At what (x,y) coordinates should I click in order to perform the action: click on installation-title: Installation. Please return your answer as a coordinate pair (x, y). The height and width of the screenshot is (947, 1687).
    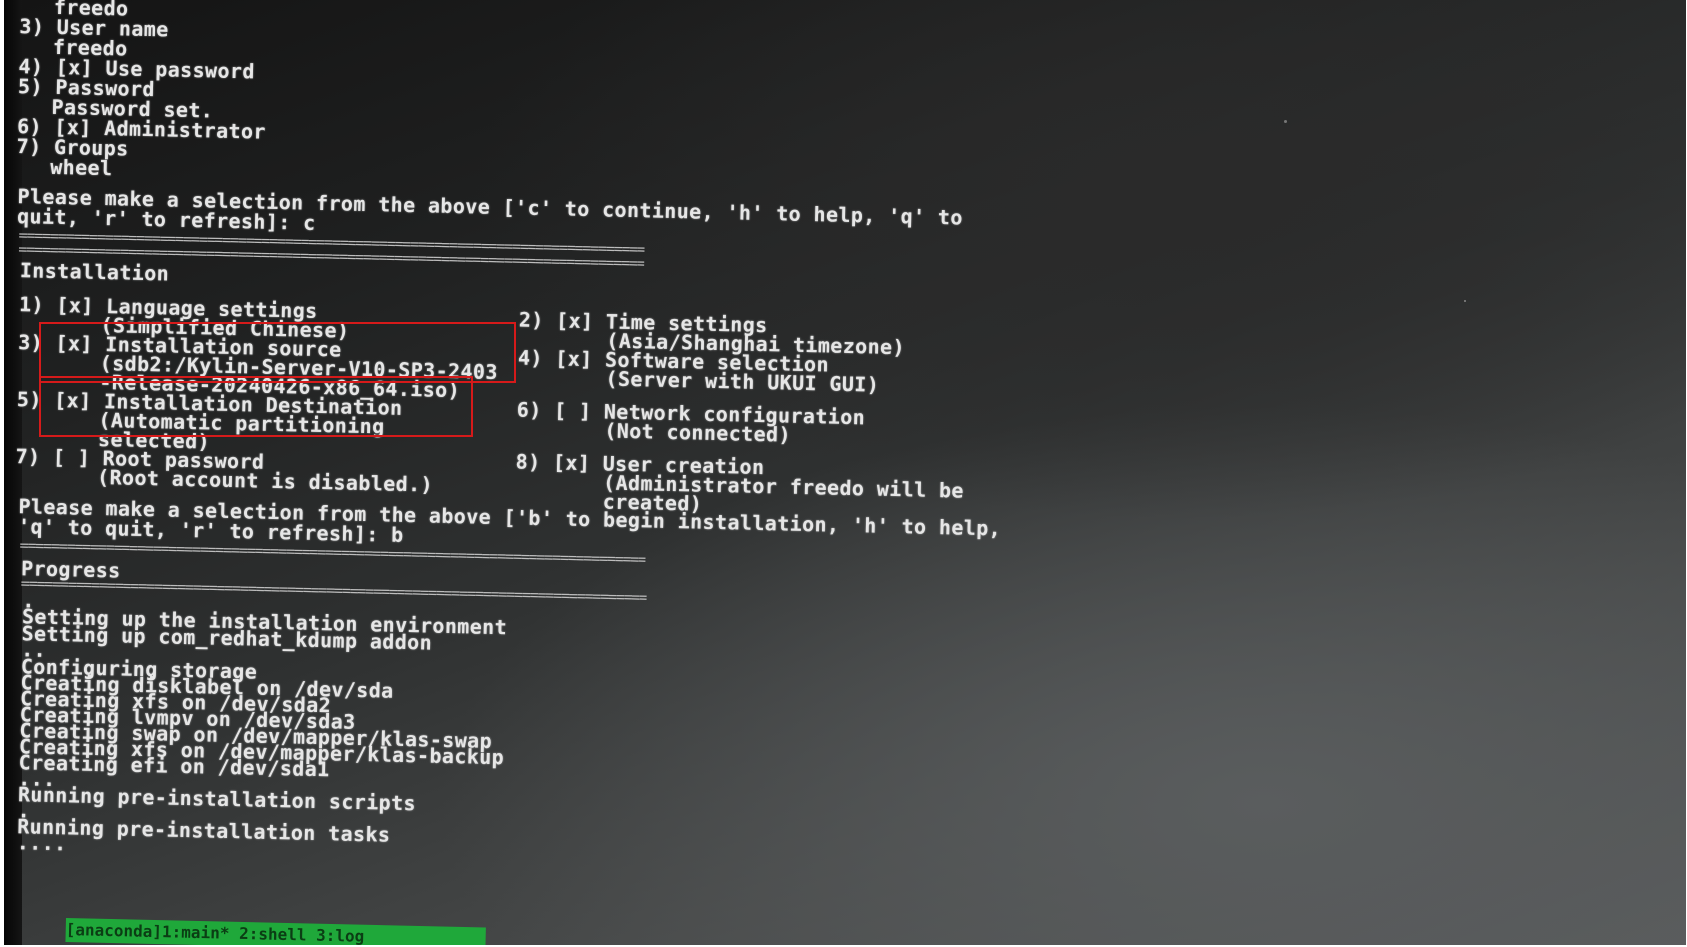
    Looking at the image, I should click on (94, 272).